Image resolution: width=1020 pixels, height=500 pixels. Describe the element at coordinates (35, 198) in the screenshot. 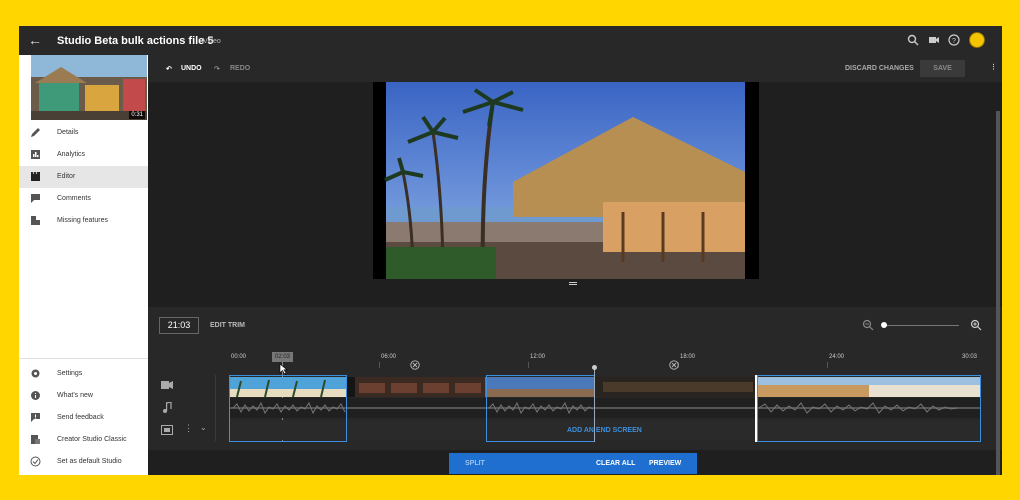

I see `comment-icon` at that location.